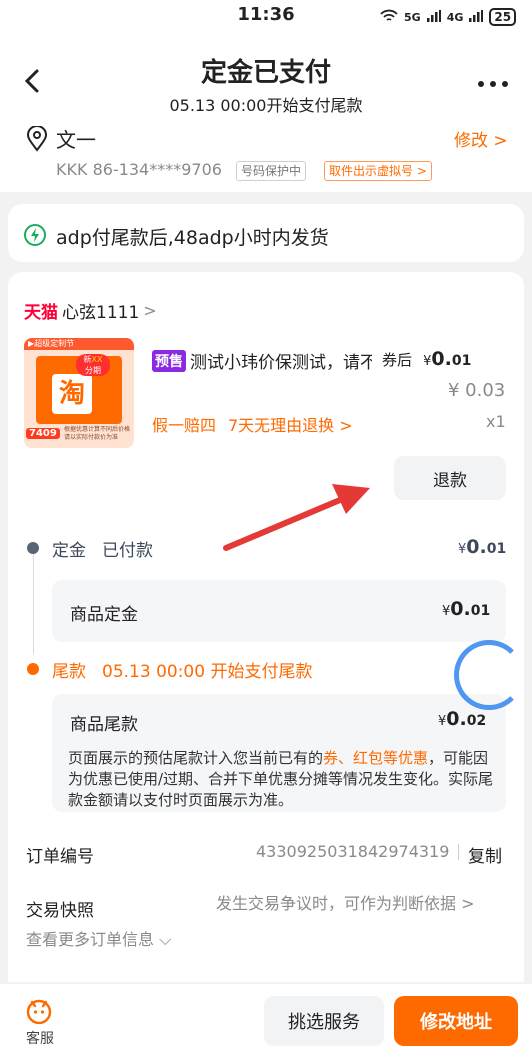 Image resolution: width=532 pixels, height=1061 pixels. Describe the element at coordinates (97, 429) in the screenshot. I see `thumb-note-1: 根据优惠计算不同后价格` at that location.